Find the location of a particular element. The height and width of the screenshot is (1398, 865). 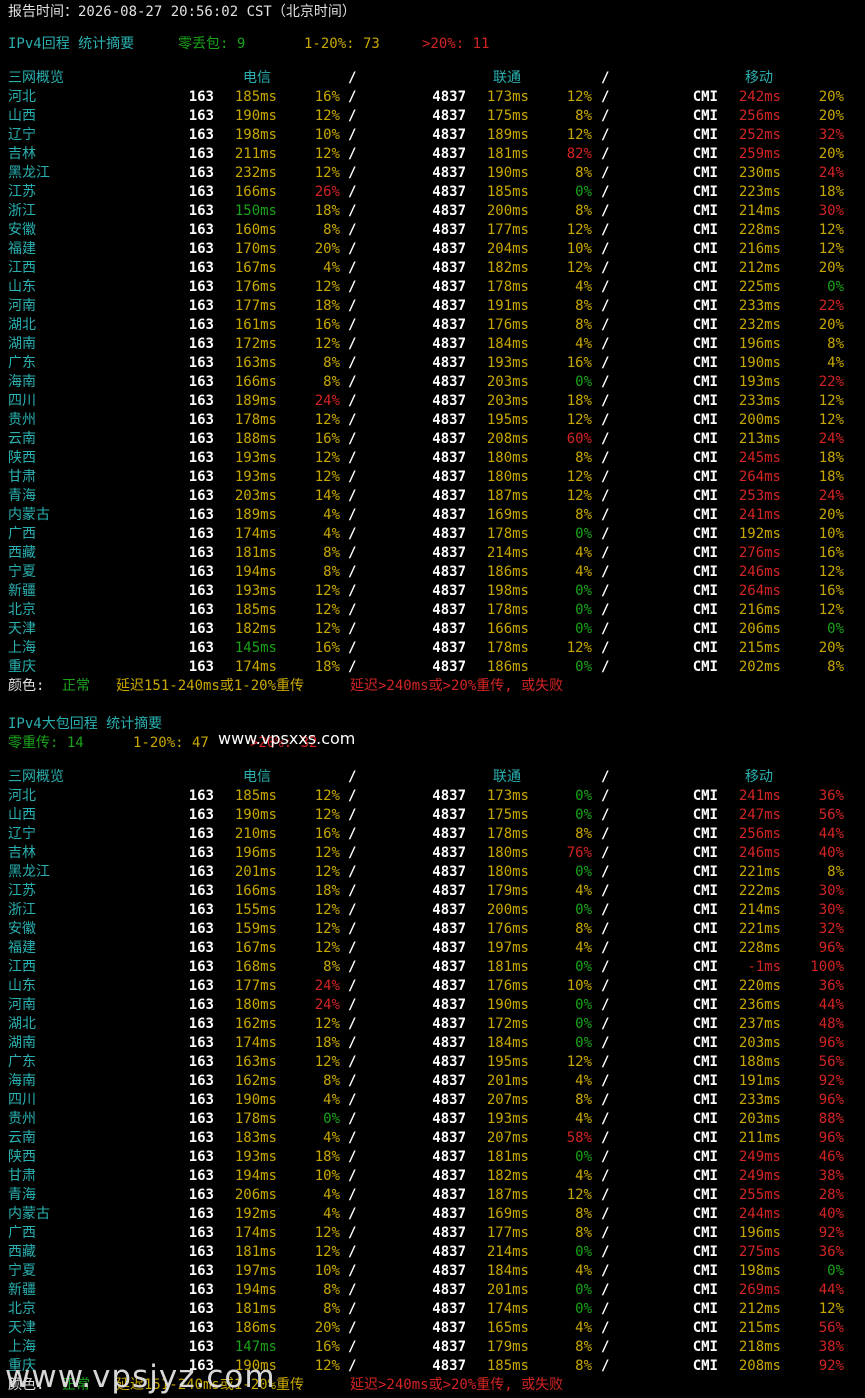

mobile-loss: 12% is located at coordinates (831, 230).